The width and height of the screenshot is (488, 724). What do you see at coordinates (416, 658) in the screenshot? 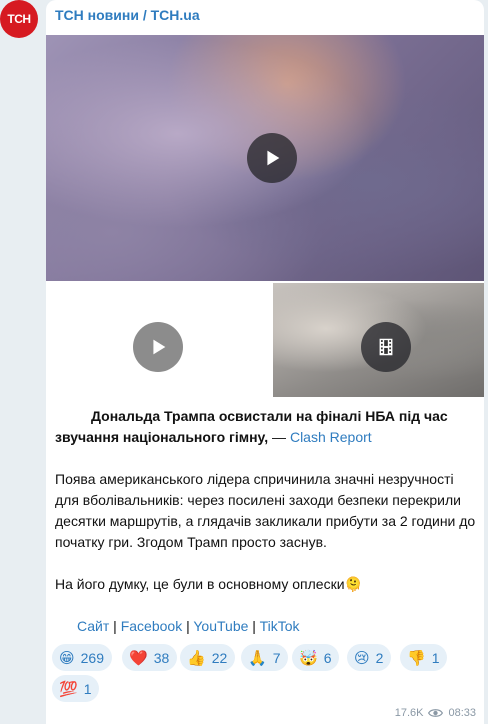
I see `reaction-emoji: 👎` at bounding box center [416, 658].